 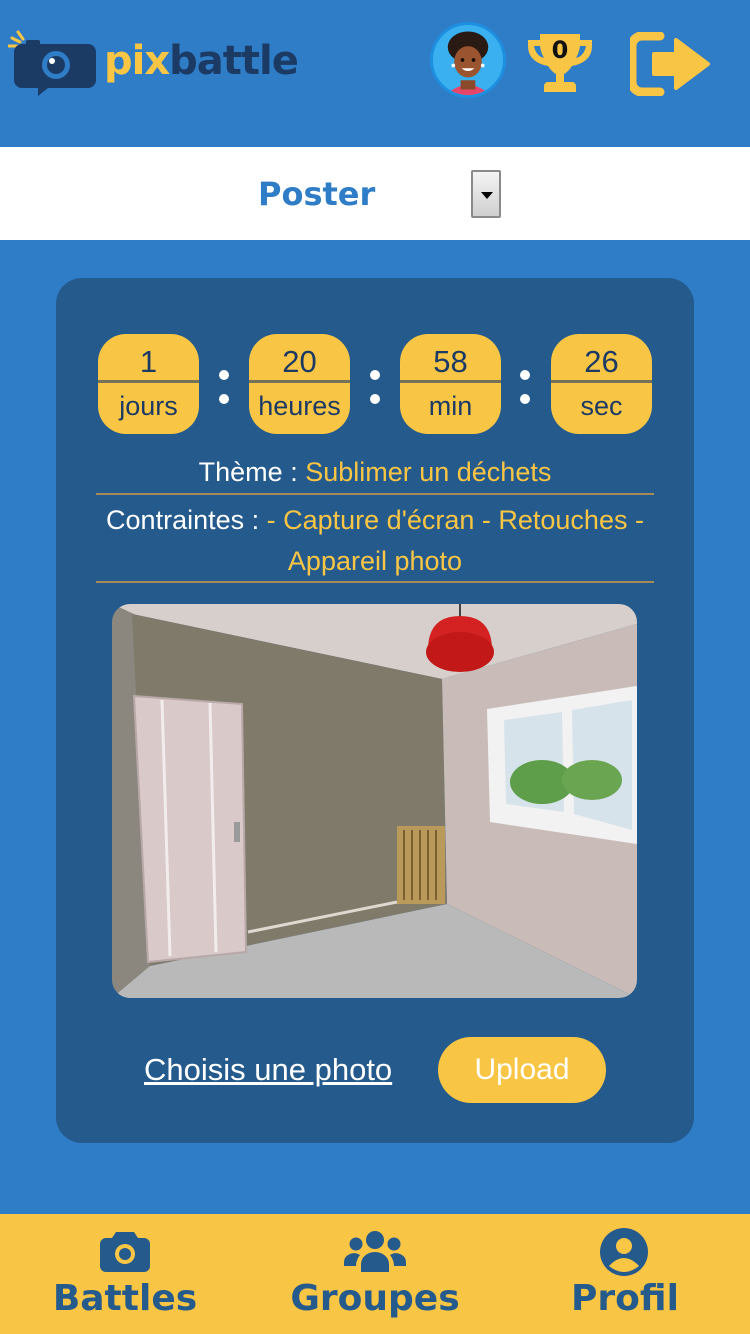 I want to click on nav-label: Profil, so click(x=625, y=1298).